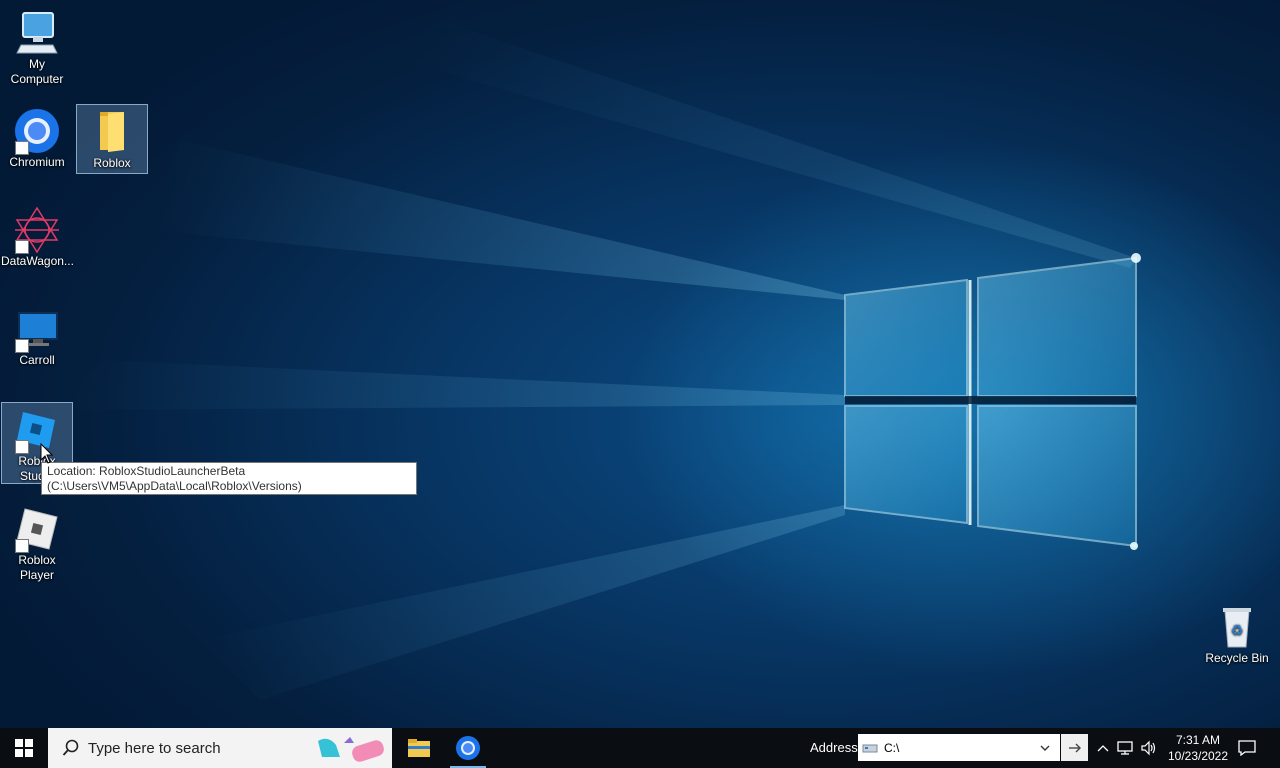 The height and width of the screenshot is (768, 1280). I want to click on network-button, so click(1126, 748).